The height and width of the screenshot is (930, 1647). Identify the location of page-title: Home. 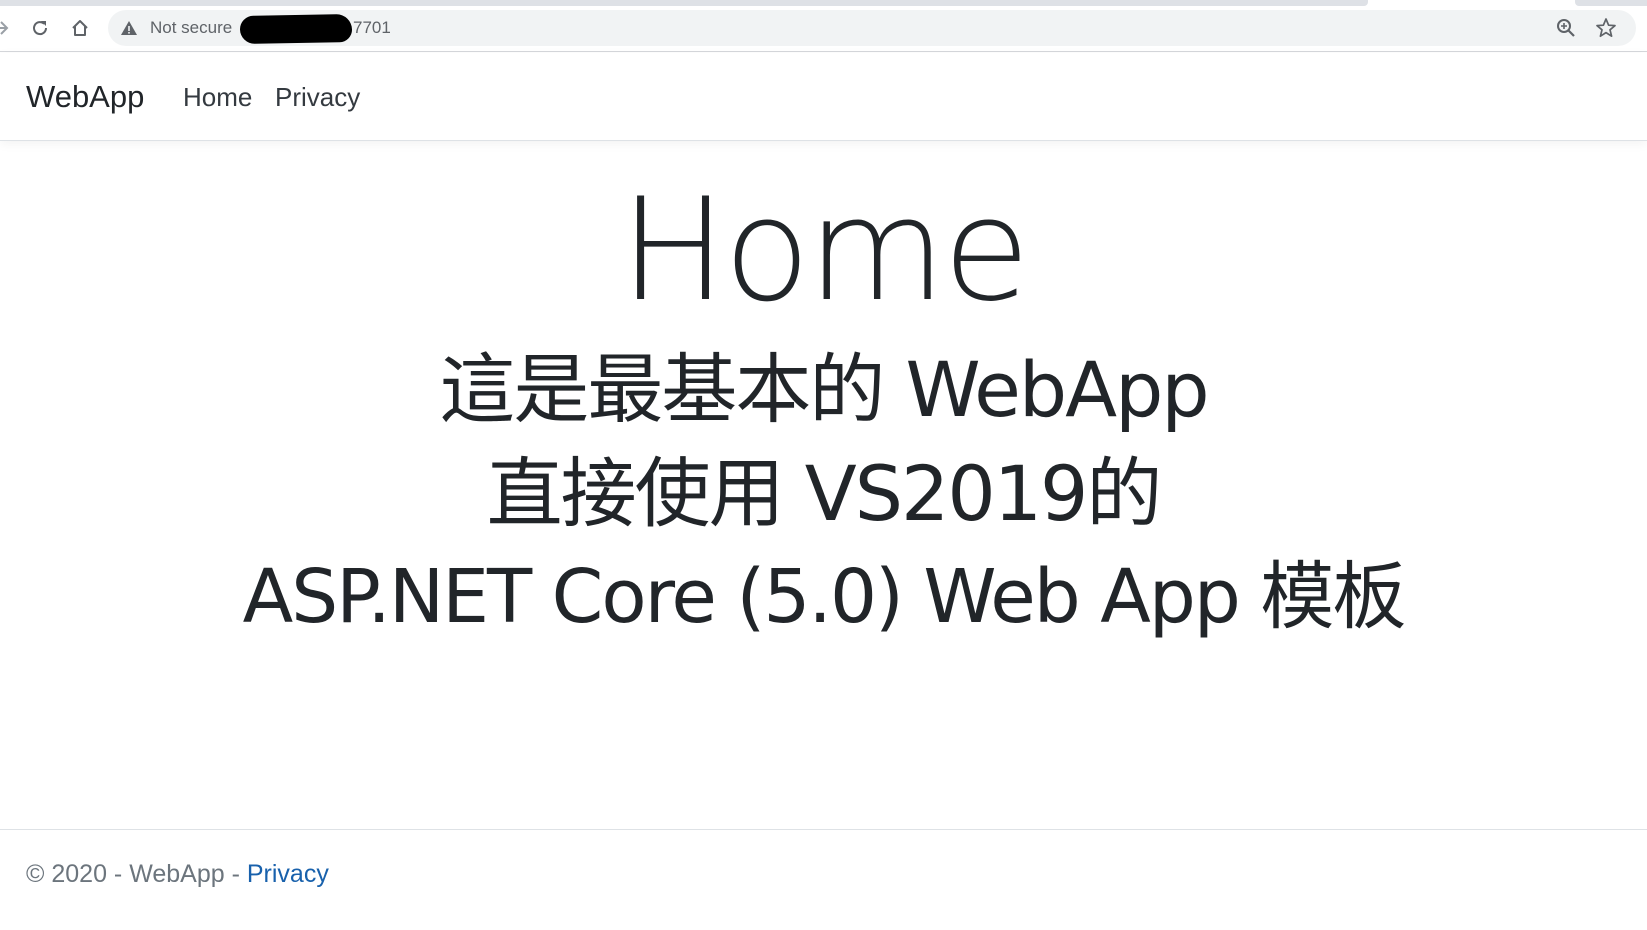
(824, 250).